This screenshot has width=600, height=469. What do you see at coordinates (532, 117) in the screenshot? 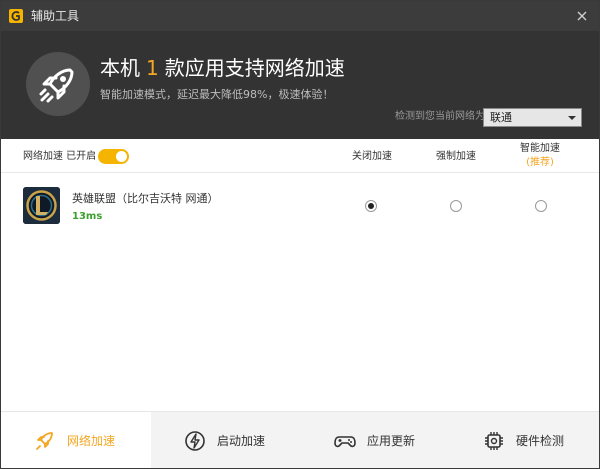
I see `network-select: 联通` at bounding box center [532, 117].